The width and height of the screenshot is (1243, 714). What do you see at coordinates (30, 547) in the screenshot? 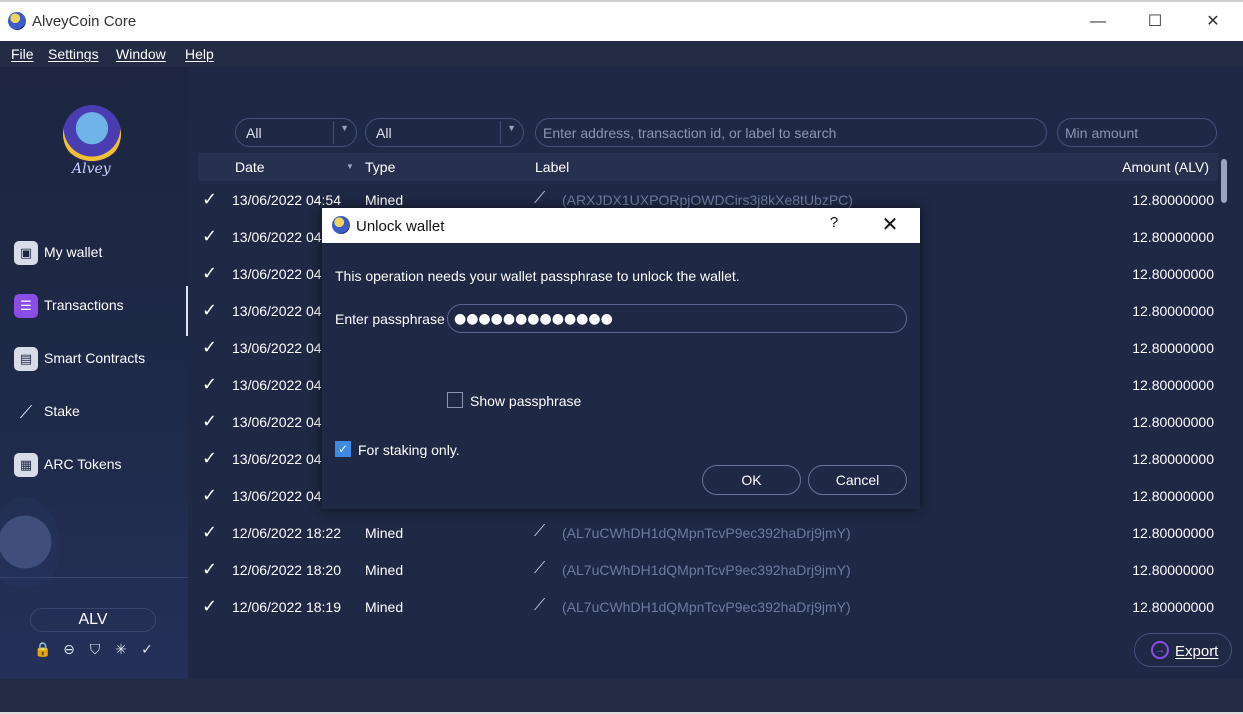
I see `background-logo-watermark` at bounding box center [30, 547].